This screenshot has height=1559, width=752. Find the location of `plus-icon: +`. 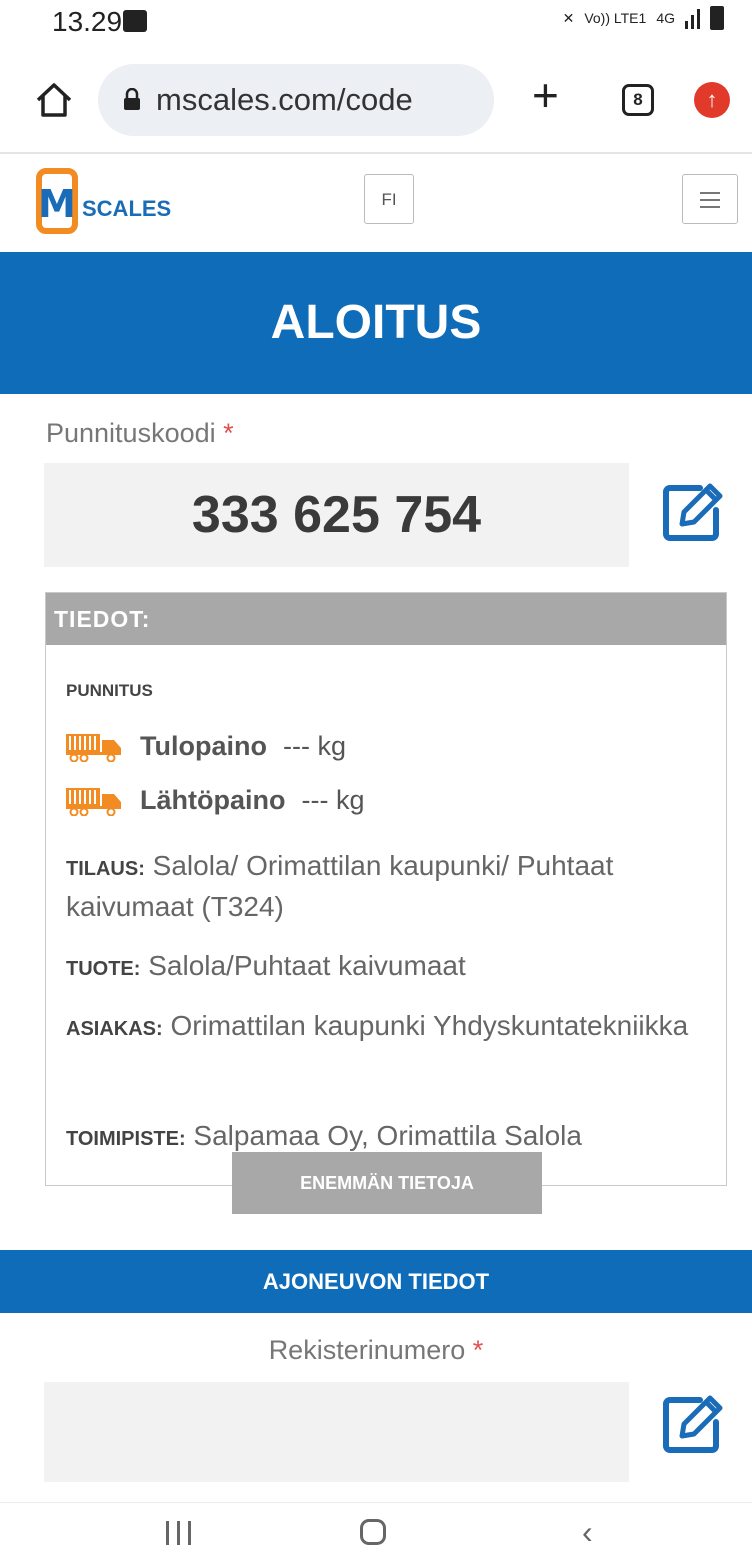

plus-icon: + is located at coordinates (545, 95).